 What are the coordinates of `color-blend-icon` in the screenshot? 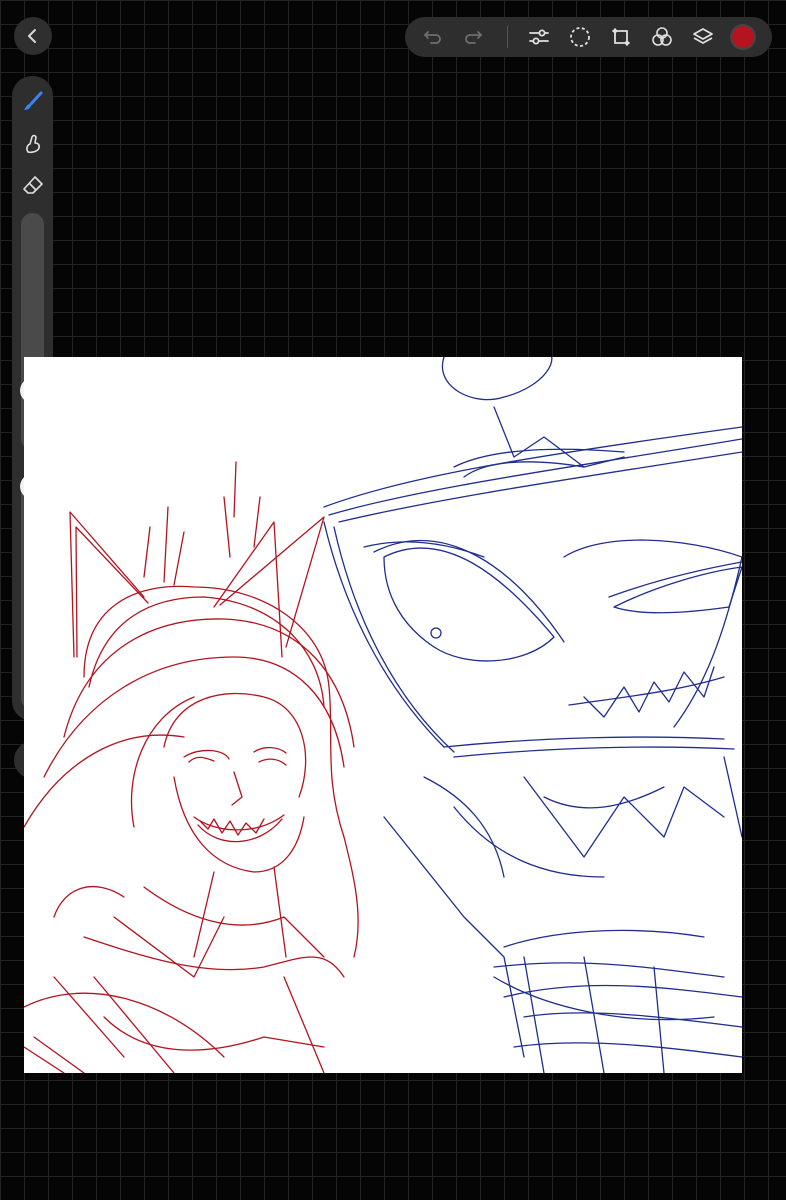 It's located at (662, 37).